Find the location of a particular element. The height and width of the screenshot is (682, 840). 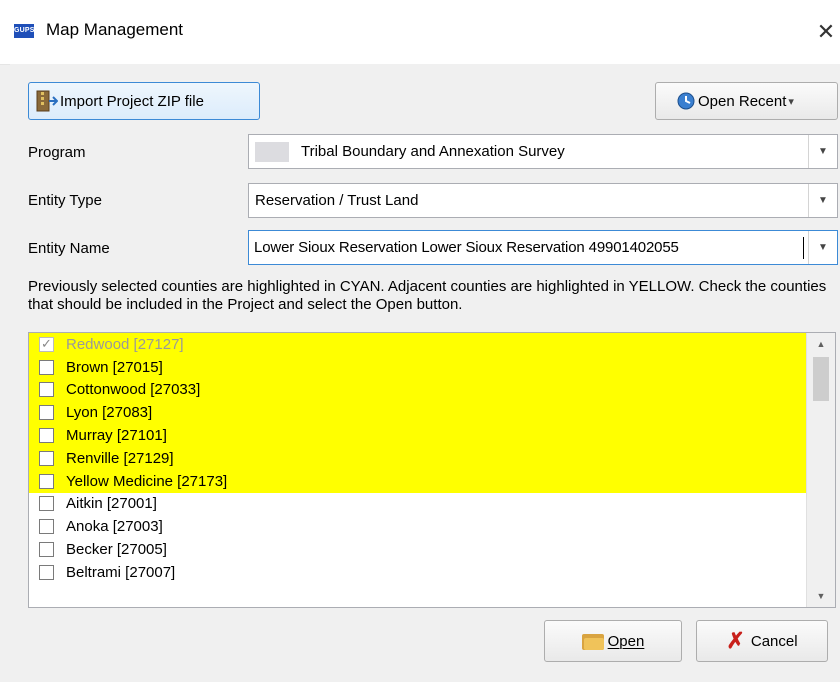

county-row: Renville [27129] is located at coordinates (419, 458).